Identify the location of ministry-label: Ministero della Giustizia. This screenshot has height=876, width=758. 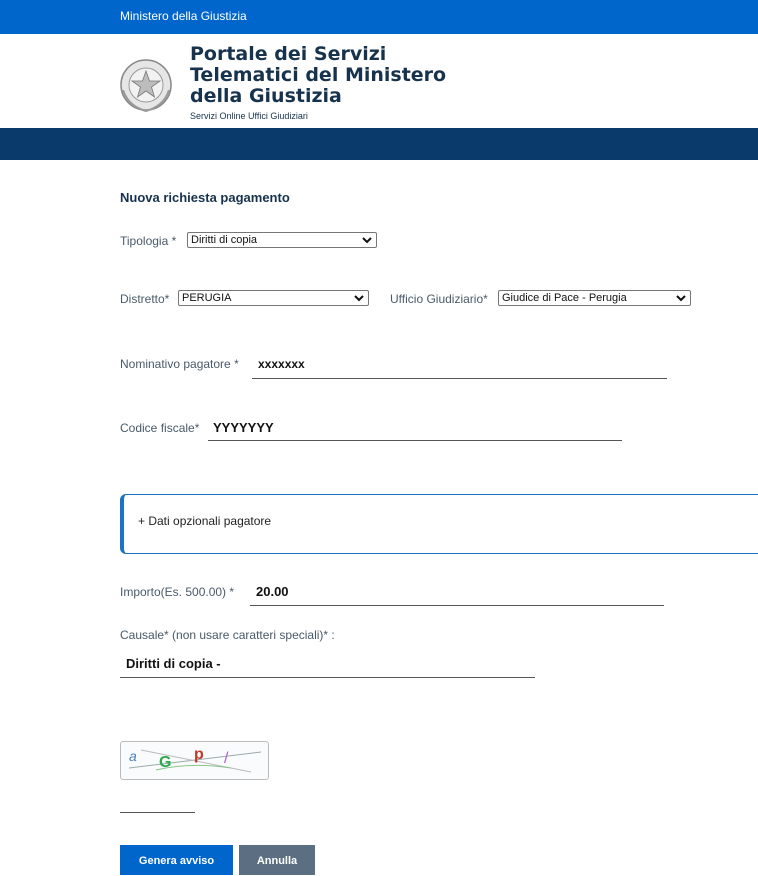
(183, 16).